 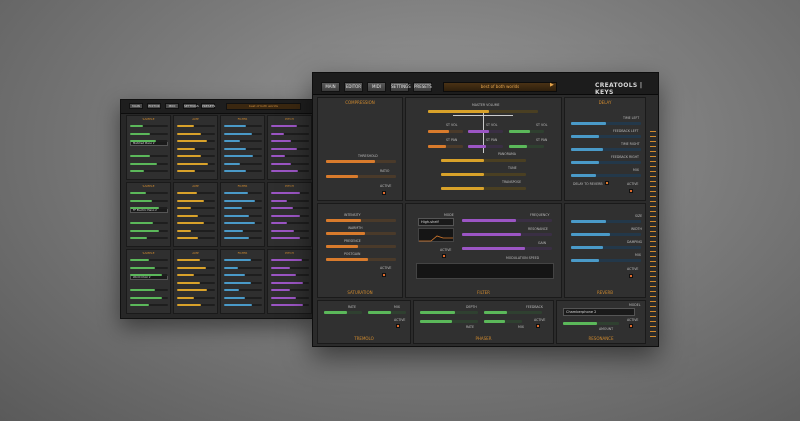 What do you see at coordinates (606, 221) in the screenshot?
I see `reverb-size-slider` at bounding box center [606, 221].